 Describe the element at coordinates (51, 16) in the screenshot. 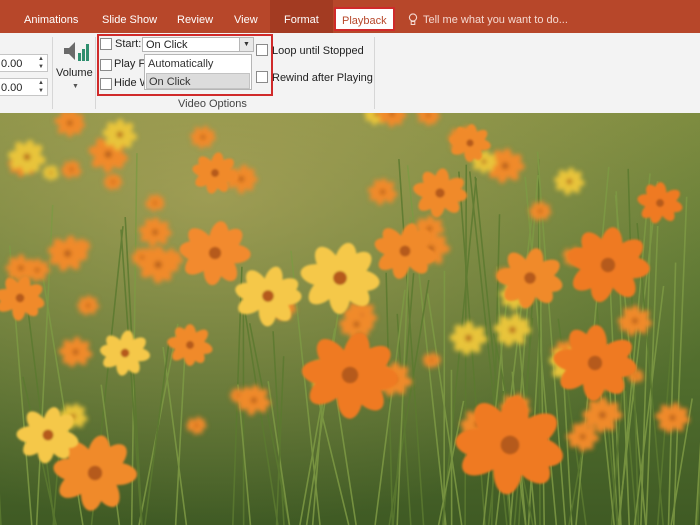

I see `tab-animations: Animations` at that location.